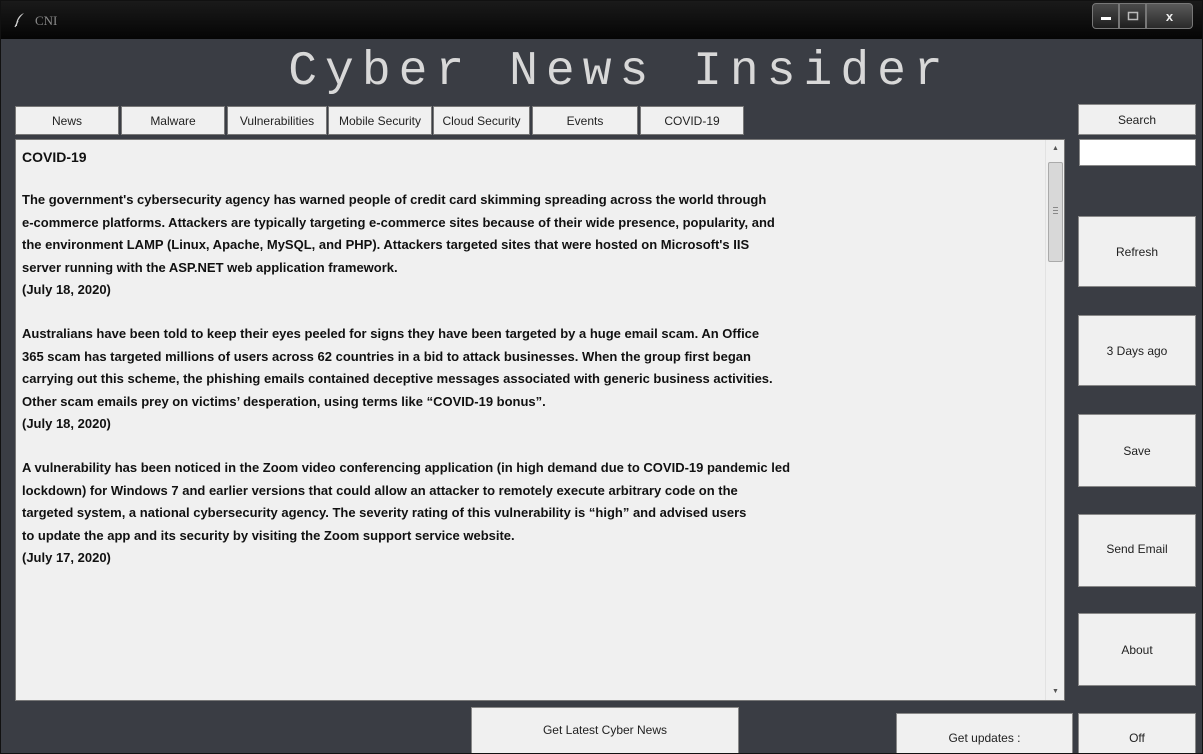  I want to click on window-controls: x, so click(1142, 16).